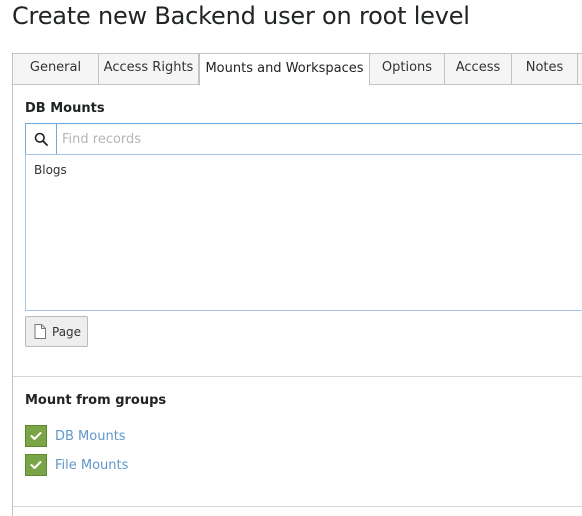  What do you see at coordinates (96, 400) in the screenshot?
I see `mount-from-groups-label: Mount from groups` at bounding box center [96, 400].